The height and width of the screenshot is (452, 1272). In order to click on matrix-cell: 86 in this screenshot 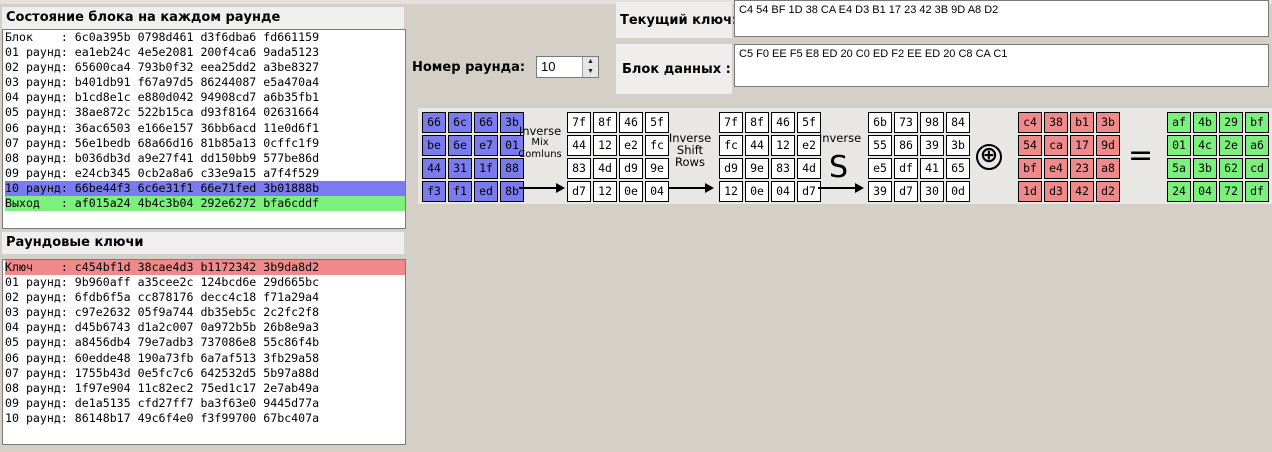, I will do `click(906, 145)`.